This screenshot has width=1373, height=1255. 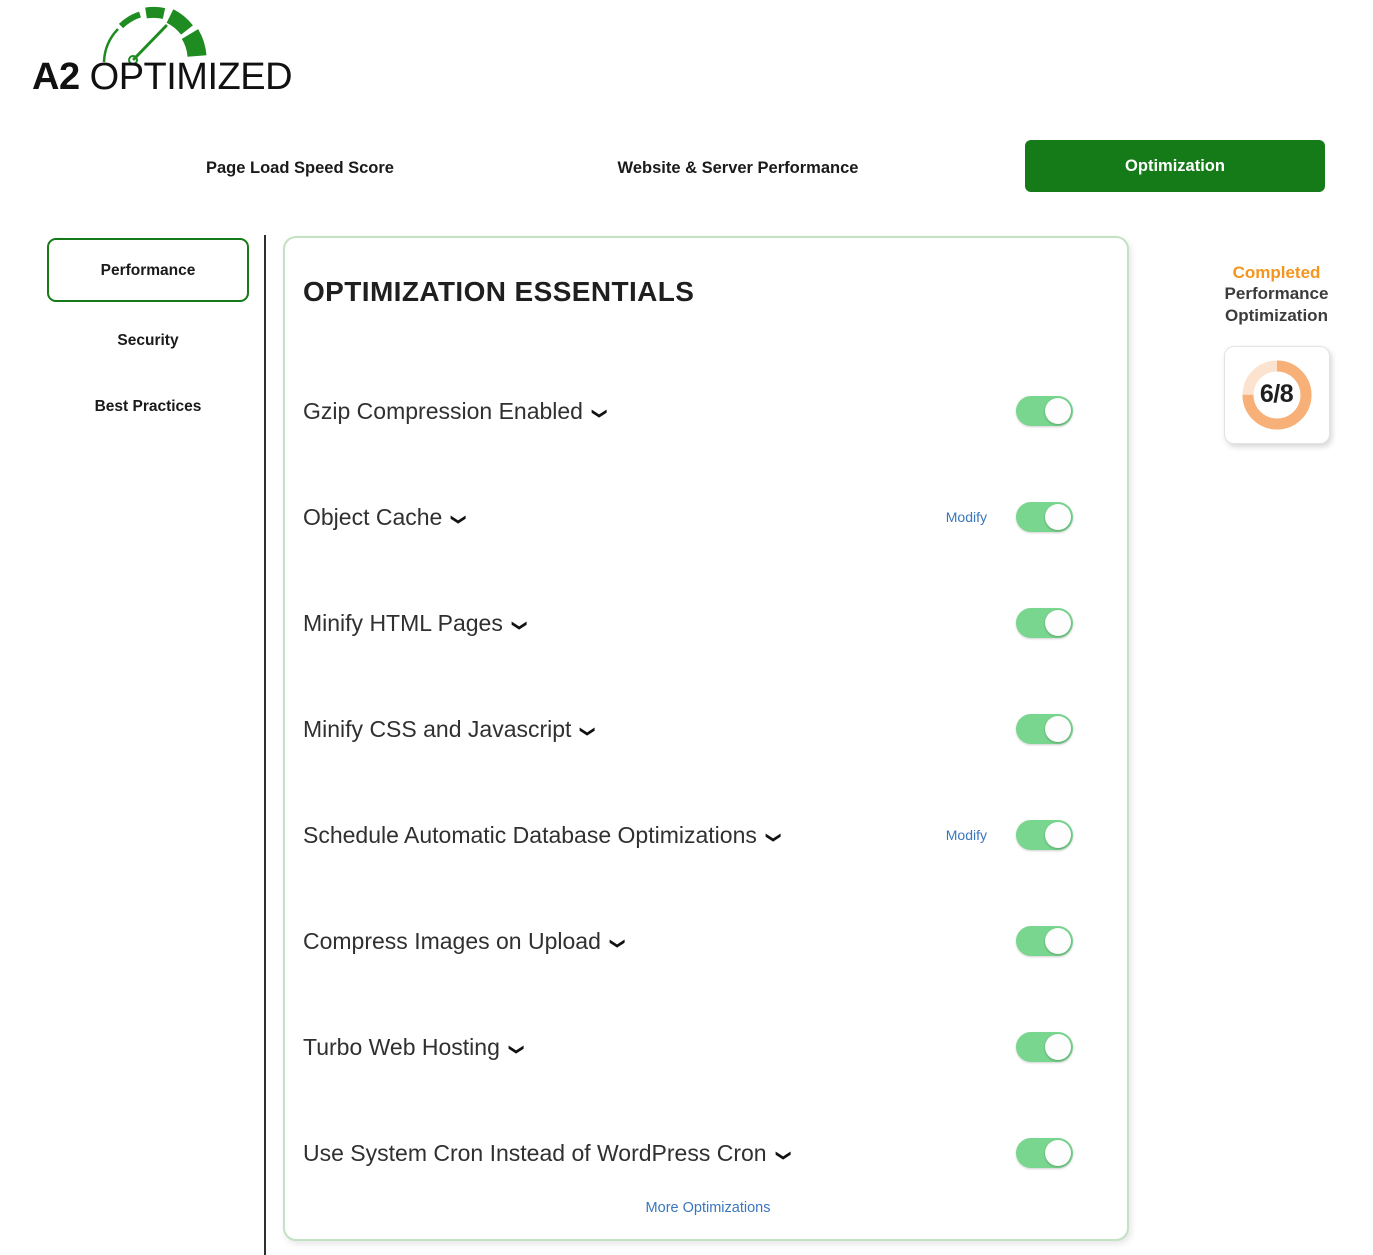 I want to click on sidebar-item-security: Security, so click(x=148, y=341).